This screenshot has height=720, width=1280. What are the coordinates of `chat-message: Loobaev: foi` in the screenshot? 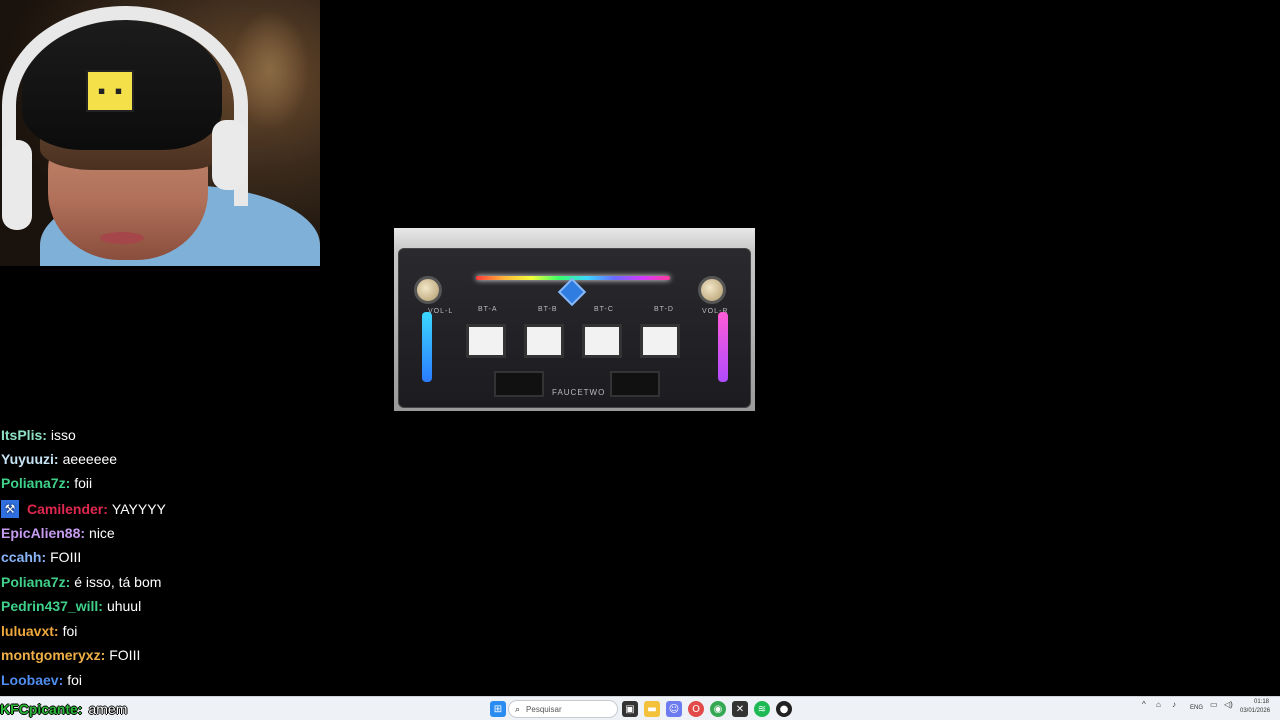 It's located at (41, 680).